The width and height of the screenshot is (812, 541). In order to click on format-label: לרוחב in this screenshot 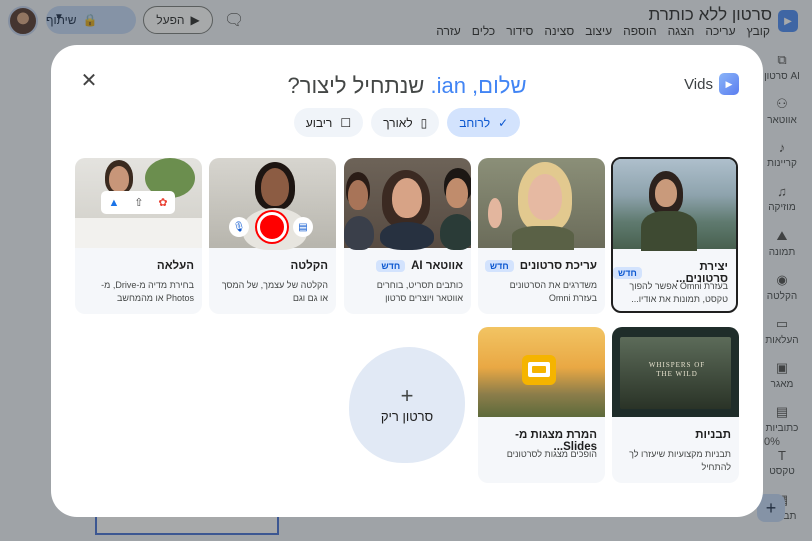, I will do `click(475, 122)`.